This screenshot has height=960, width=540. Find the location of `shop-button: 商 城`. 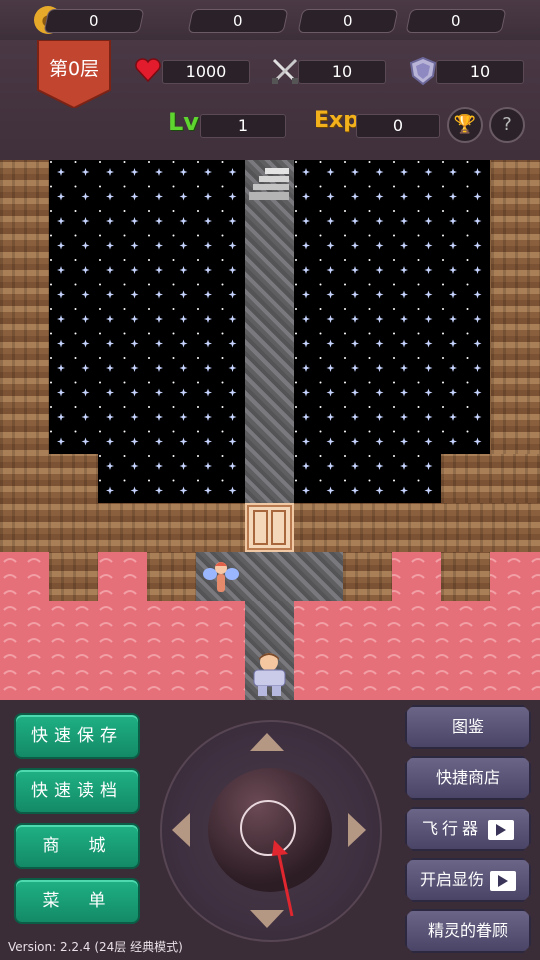

shop-button: 商 城 is located at coordinates (77, 846).